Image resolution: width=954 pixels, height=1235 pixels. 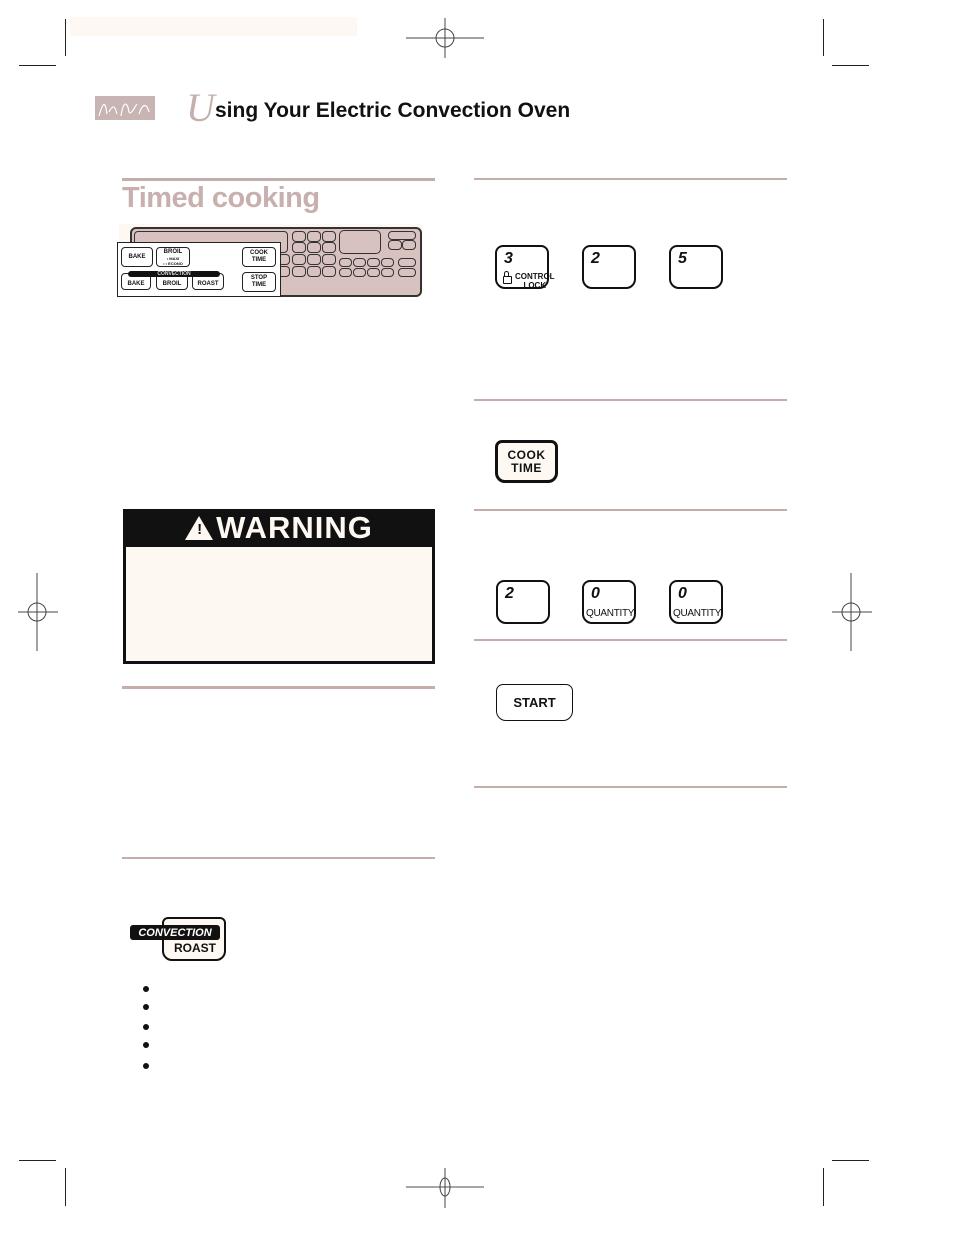 What do you see at coordinates (221, 198) in the screenshot?
I see `section-title: Timed cooking` at bounding box center [221, 198].